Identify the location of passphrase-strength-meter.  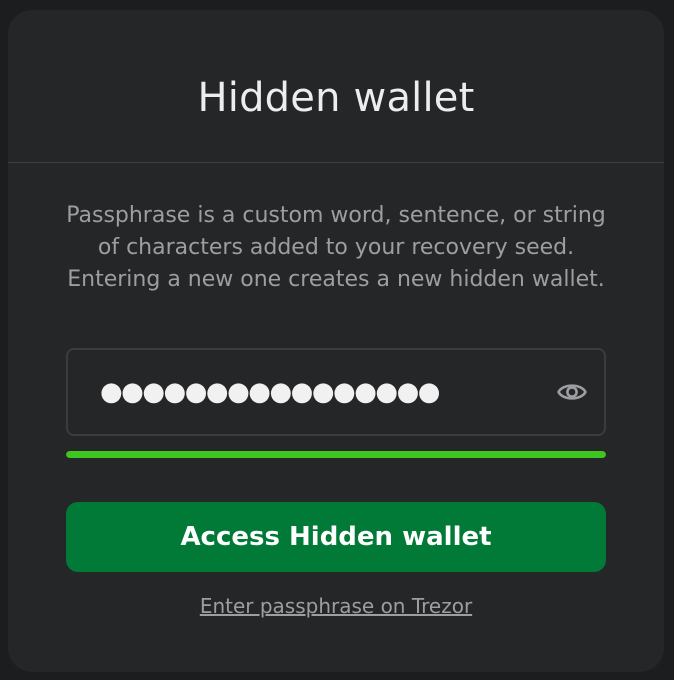
(336, 454).